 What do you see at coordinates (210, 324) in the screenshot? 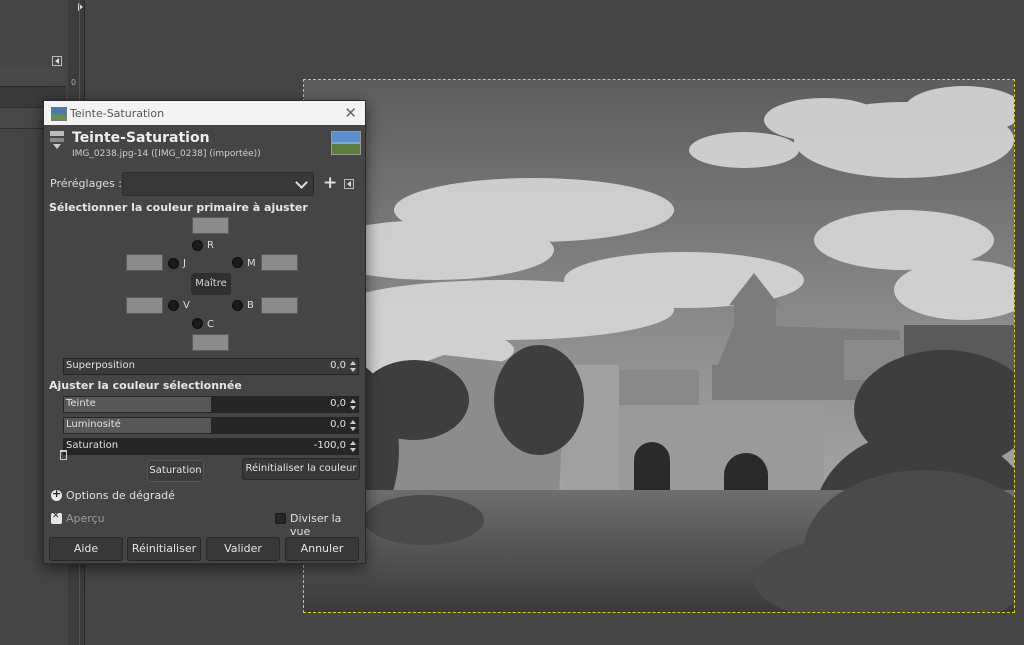
I see `label-cyan: C` at bounding box center [210, 324].